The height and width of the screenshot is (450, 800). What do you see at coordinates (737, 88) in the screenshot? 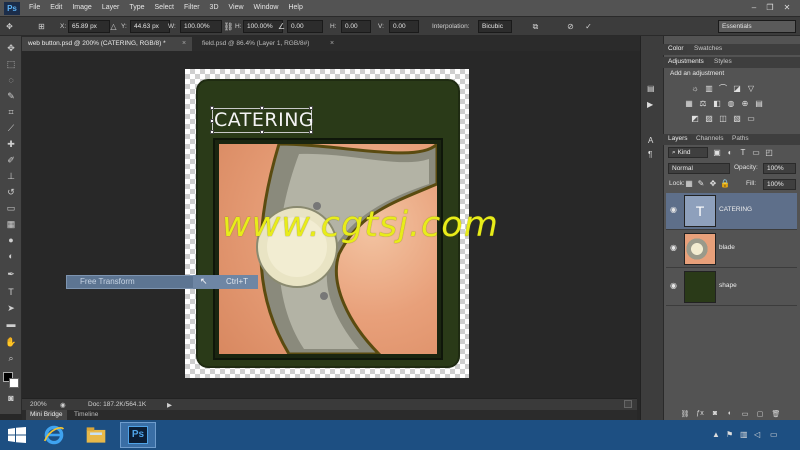
I see `exposure-icon: ◪` at bounding box center [737, 88].